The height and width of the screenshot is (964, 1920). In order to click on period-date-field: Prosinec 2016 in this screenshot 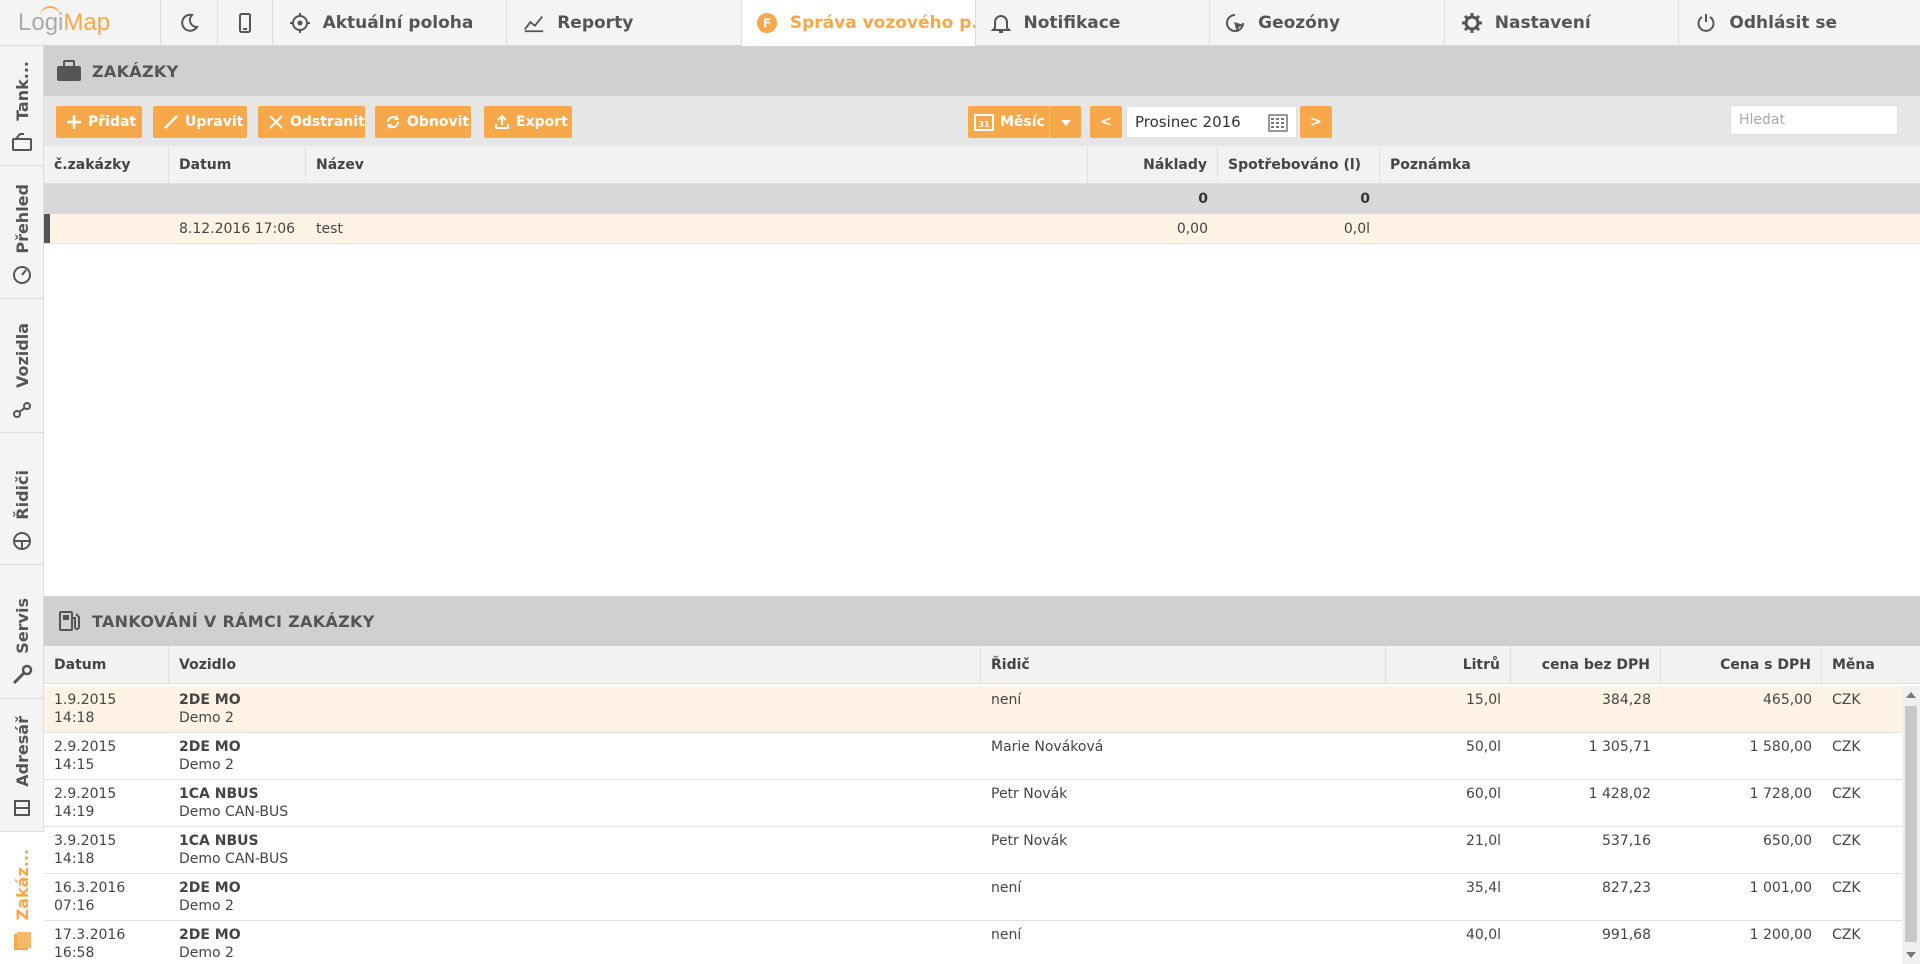, I will do `click(1211, 122)`.